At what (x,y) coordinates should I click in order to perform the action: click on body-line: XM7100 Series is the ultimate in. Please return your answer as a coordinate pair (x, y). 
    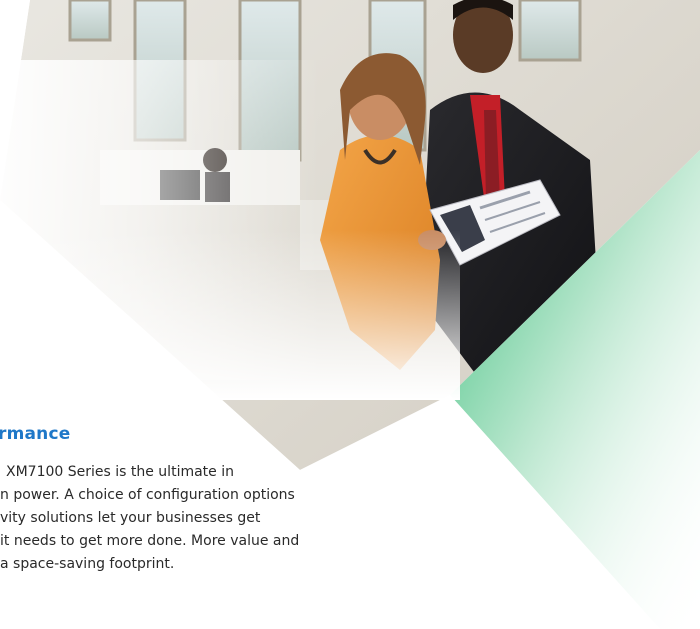
    Looking at the image, I should click on (120, 472).